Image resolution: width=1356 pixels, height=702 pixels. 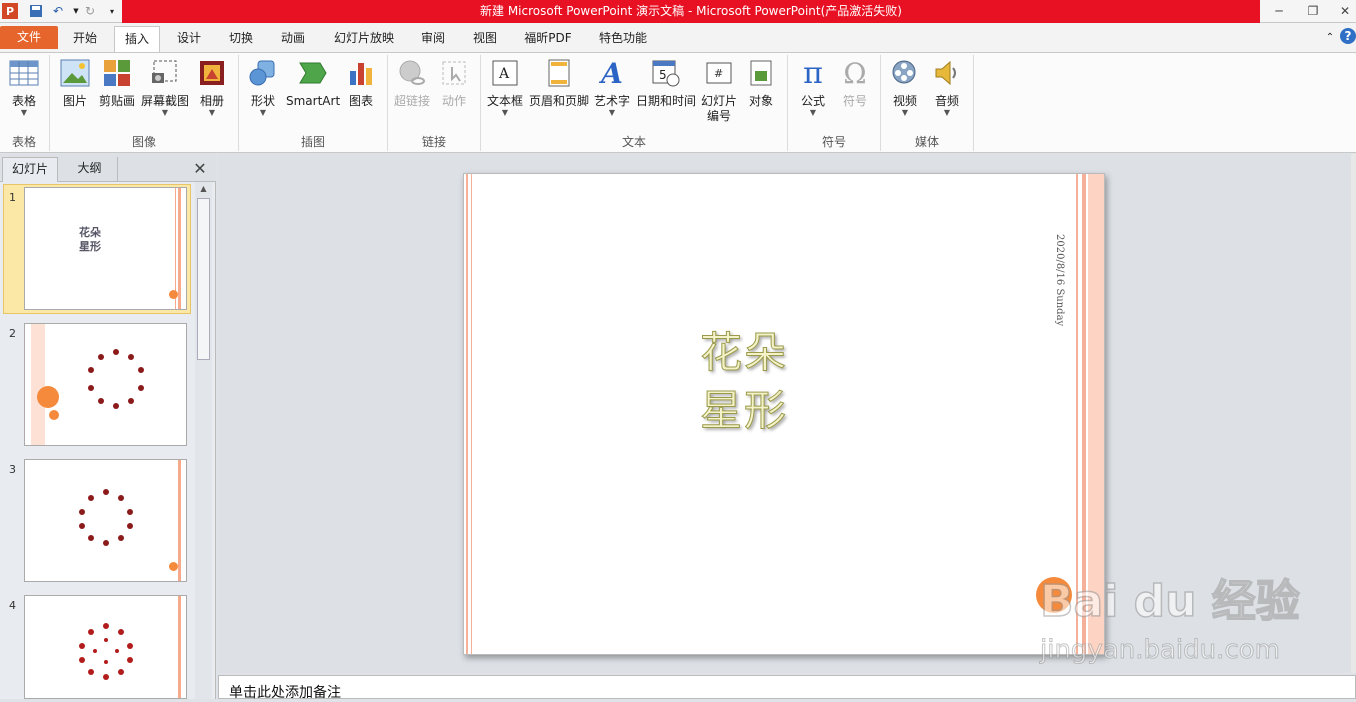 I want to click on screenshot-button: 屏幕截图 ▼, so click(x=165, y=87).